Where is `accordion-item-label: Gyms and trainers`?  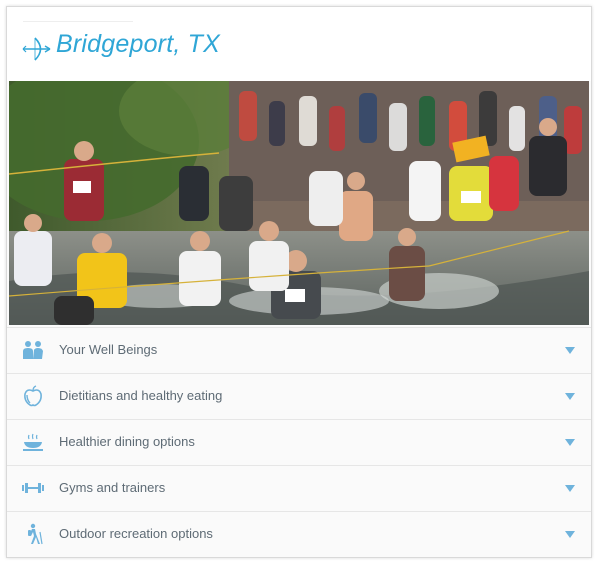
accordion-item-label: Gyms and trainers is located at coordinates (112, 487).